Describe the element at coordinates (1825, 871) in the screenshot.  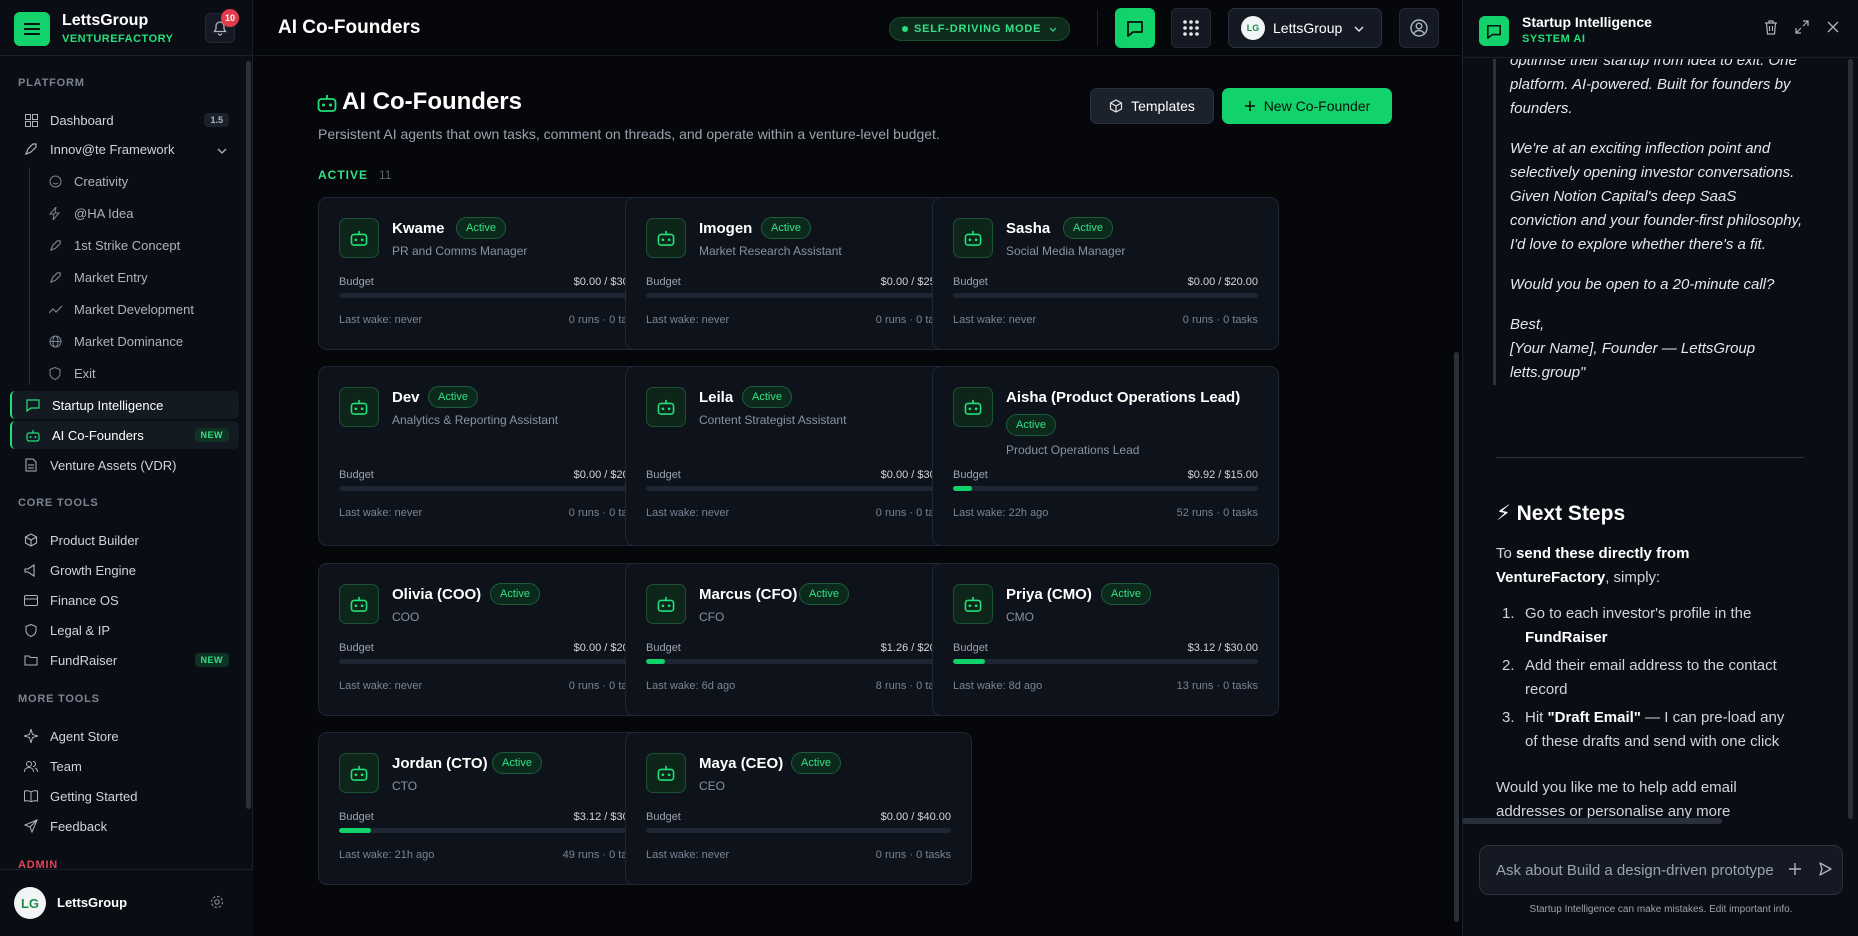
I see `send-icon` at that location.